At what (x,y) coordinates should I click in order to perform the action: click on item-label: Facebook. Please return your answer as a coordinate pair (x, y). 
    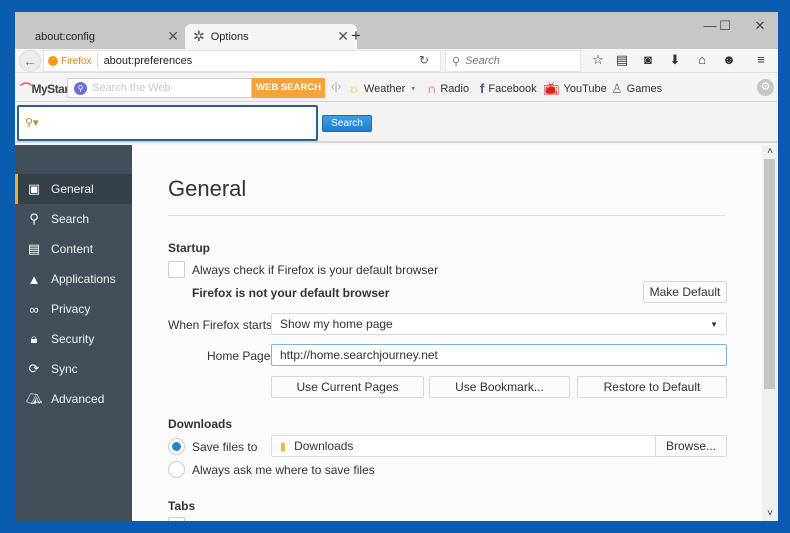
    Looking at the image, I should click on (512, 88).